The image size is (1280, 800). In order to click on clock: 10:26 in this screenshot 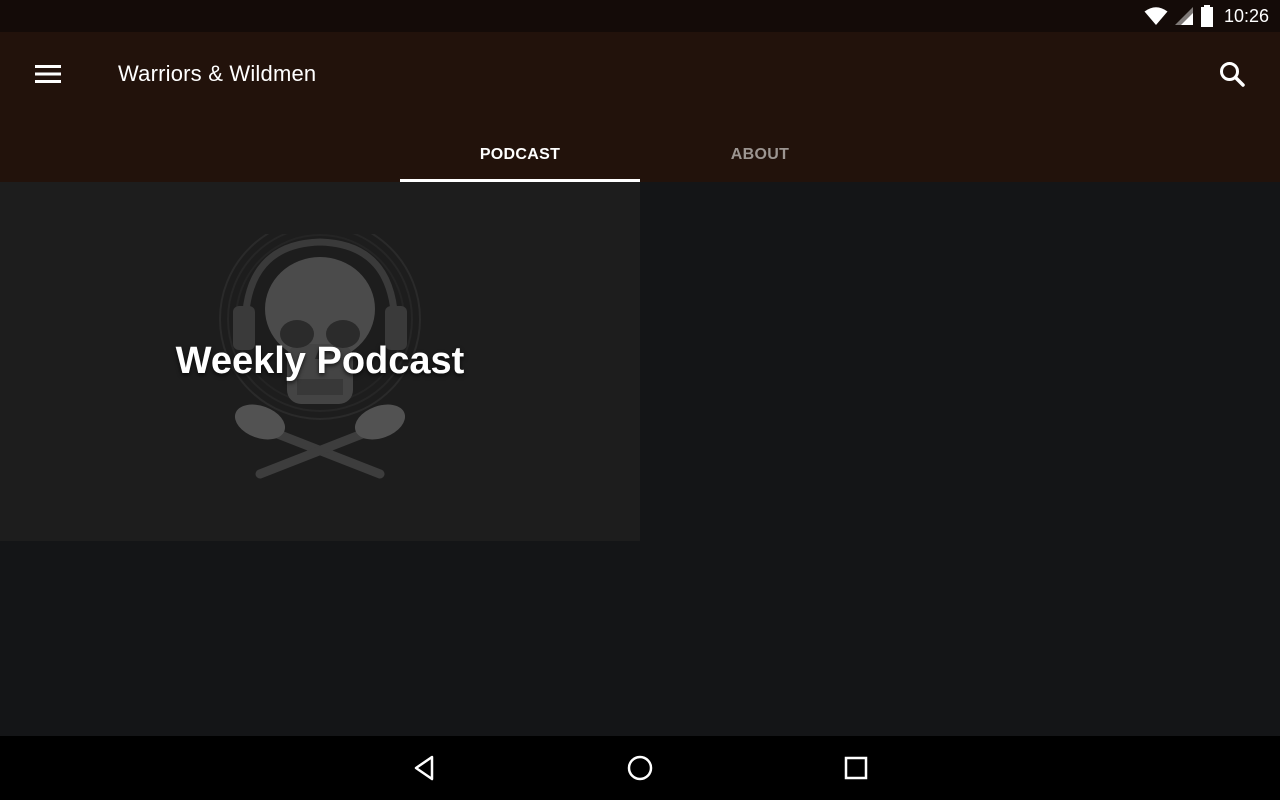, I will do `click(1246, 15)`.